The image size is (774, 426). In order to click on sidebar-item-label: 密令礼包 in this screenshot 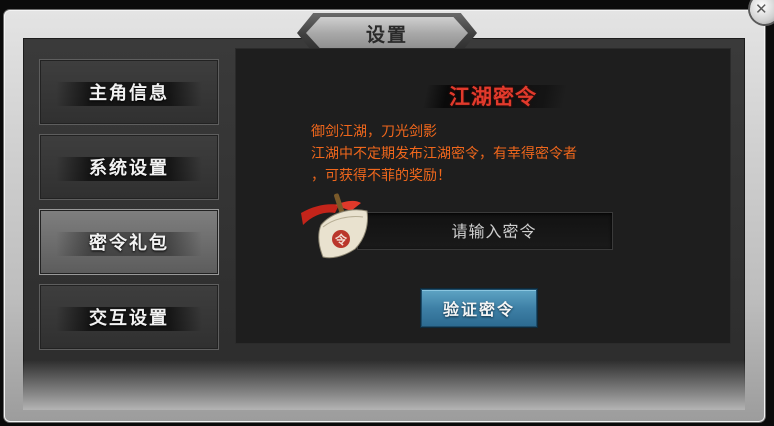, I will do `click(129, 243)`.